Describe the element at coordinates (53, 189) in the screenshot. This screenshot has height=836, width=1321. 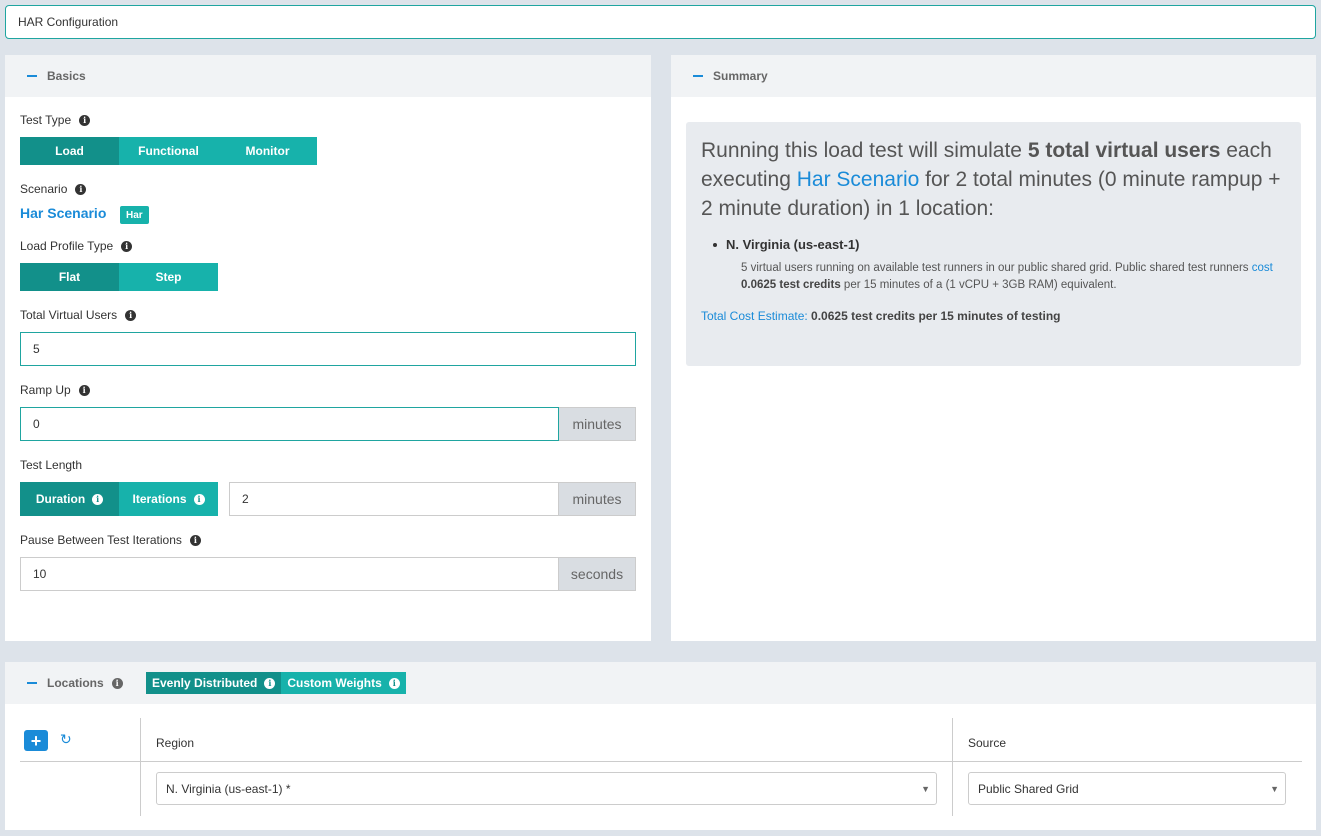
I see `scenario-label: Scenario i` at that location.